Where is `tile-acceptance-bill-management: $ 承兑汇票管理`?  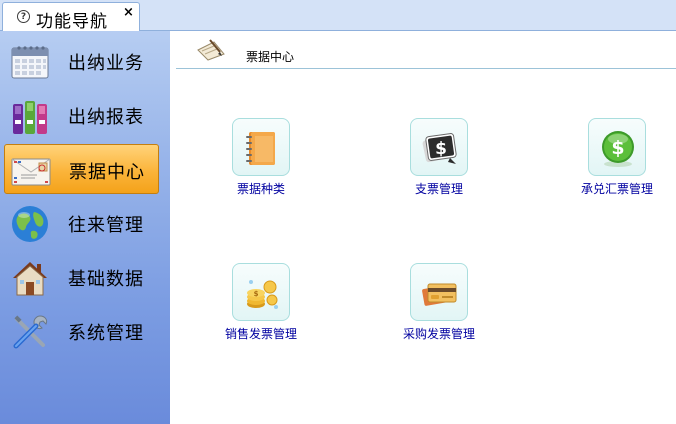
tile-acceptance-bill-management: $ 承兑汇票管理 is located at coordinates (619, 163).